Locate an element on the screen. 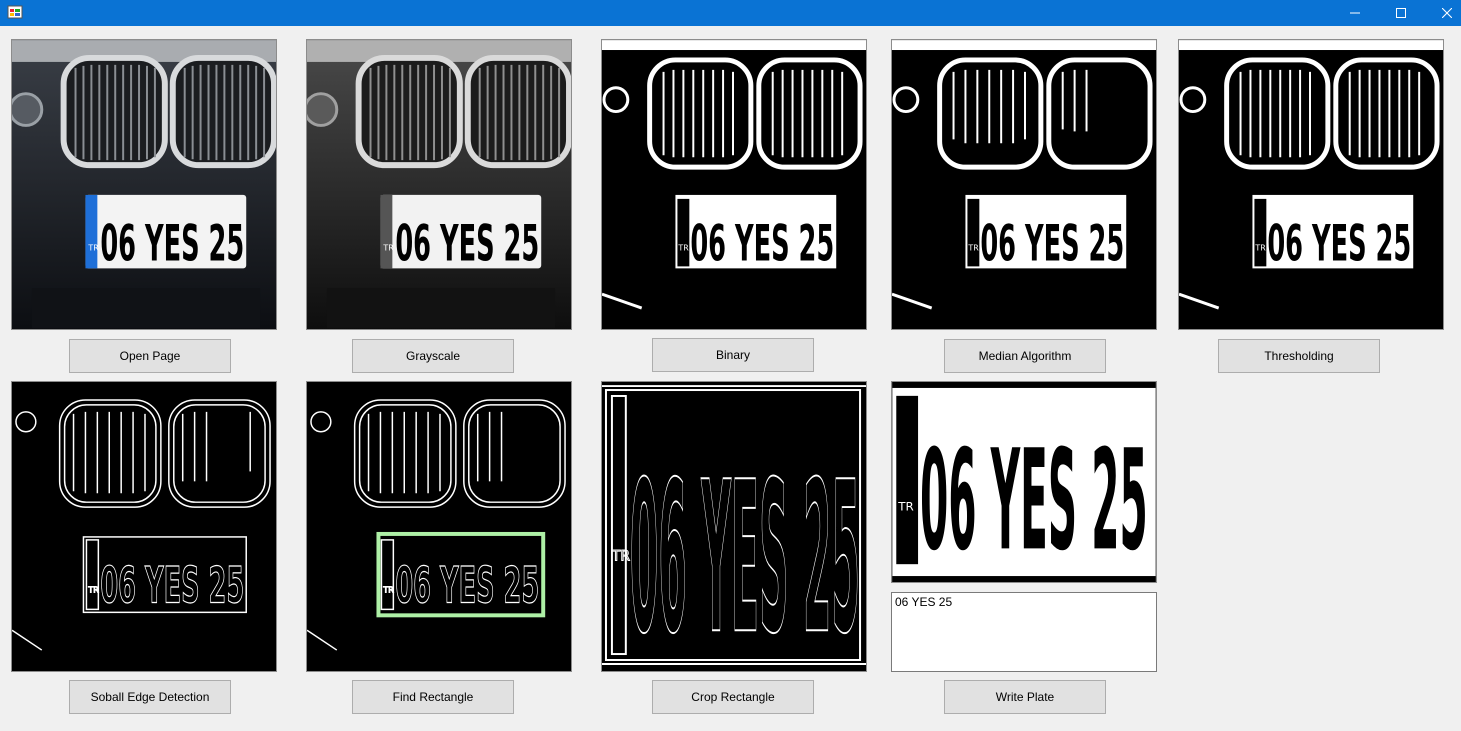 This screenshot has width=1461, height=731. open-page-button: Open Page is located at coordinates (150, 356).